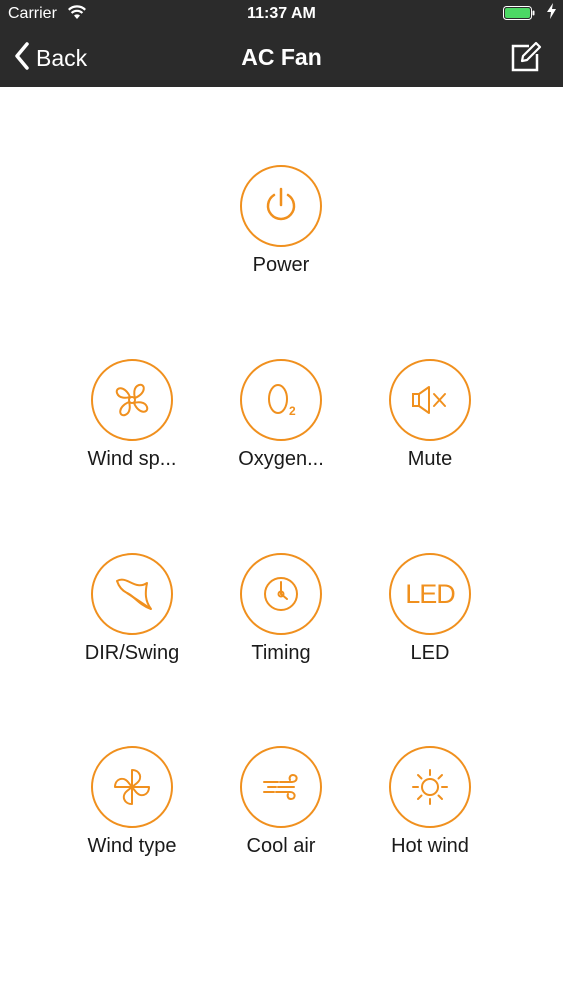  What do you see at coordinates (430, 400) in the screenshot?
I see `mute-icon` at bounding box center [430, 400].